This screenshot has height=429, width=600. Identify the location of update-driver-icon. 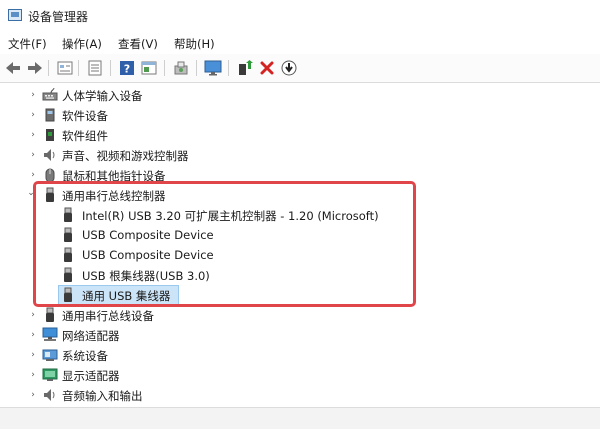
(245, 68).